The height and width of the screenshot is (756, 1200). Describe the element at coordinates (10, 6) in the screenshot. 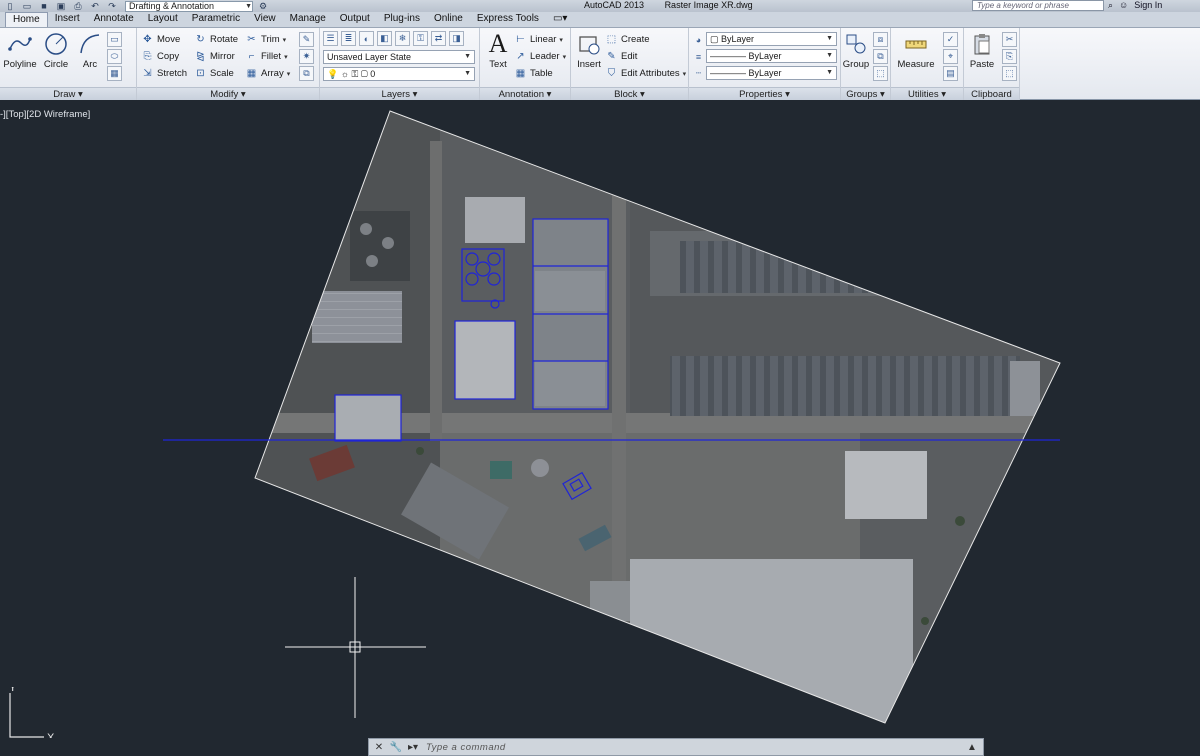

I see `new-icon: ▯` at that location.